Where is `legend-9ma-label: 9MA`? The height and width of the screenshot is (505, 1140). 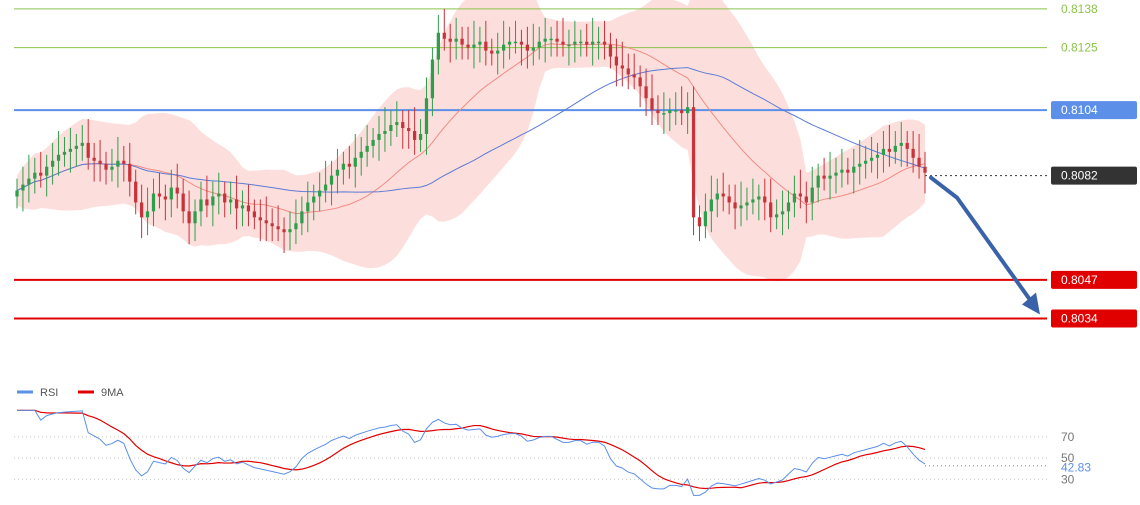
legend-9ma-label: 9MA is located at coordinates (112, 393).